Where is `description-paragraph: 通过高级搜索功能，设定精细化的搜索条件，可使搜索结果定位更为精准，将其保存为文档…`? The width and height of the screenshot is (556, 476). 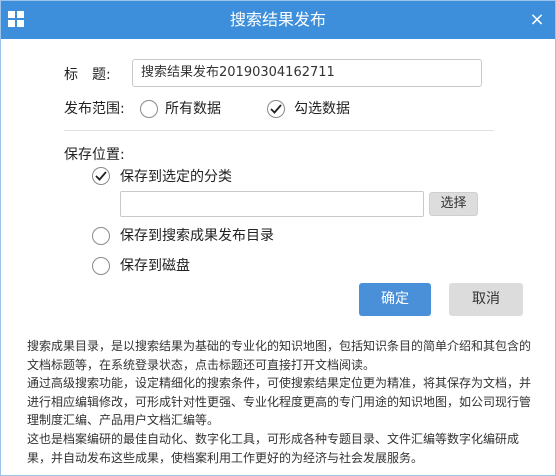
description-paragraph: 通过高级搜索功能，设定精细化的搜索条件，可使搜索结果定位更为精准，将其保存为文档… is located at coordinates (279, 402).